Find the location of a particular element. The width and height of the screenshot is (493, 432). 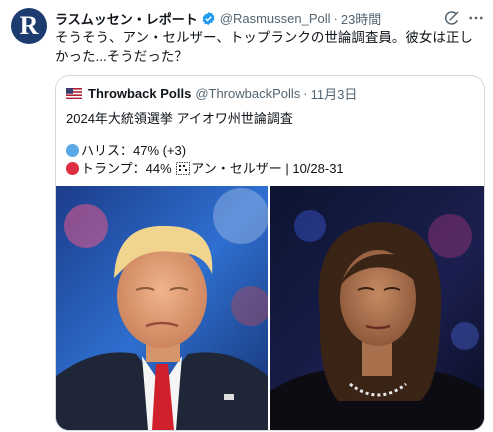

red-circle-emoji is located at coordinates (72, 168).